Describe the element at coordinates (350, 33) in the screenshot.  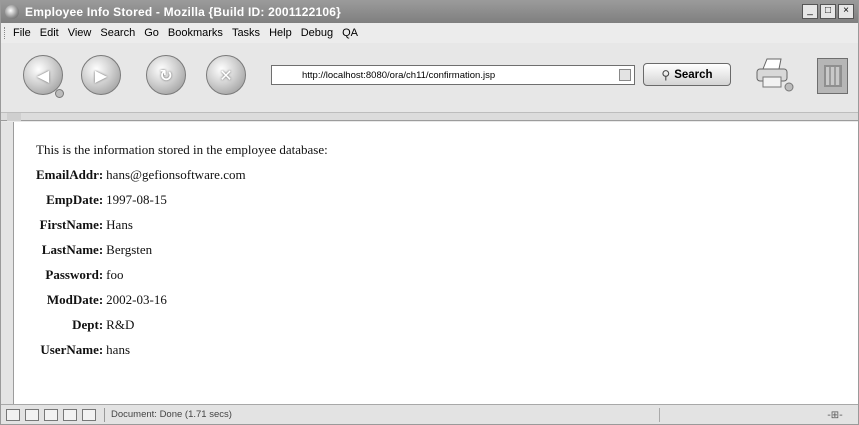
I see `menu-qa: QA` at that location.